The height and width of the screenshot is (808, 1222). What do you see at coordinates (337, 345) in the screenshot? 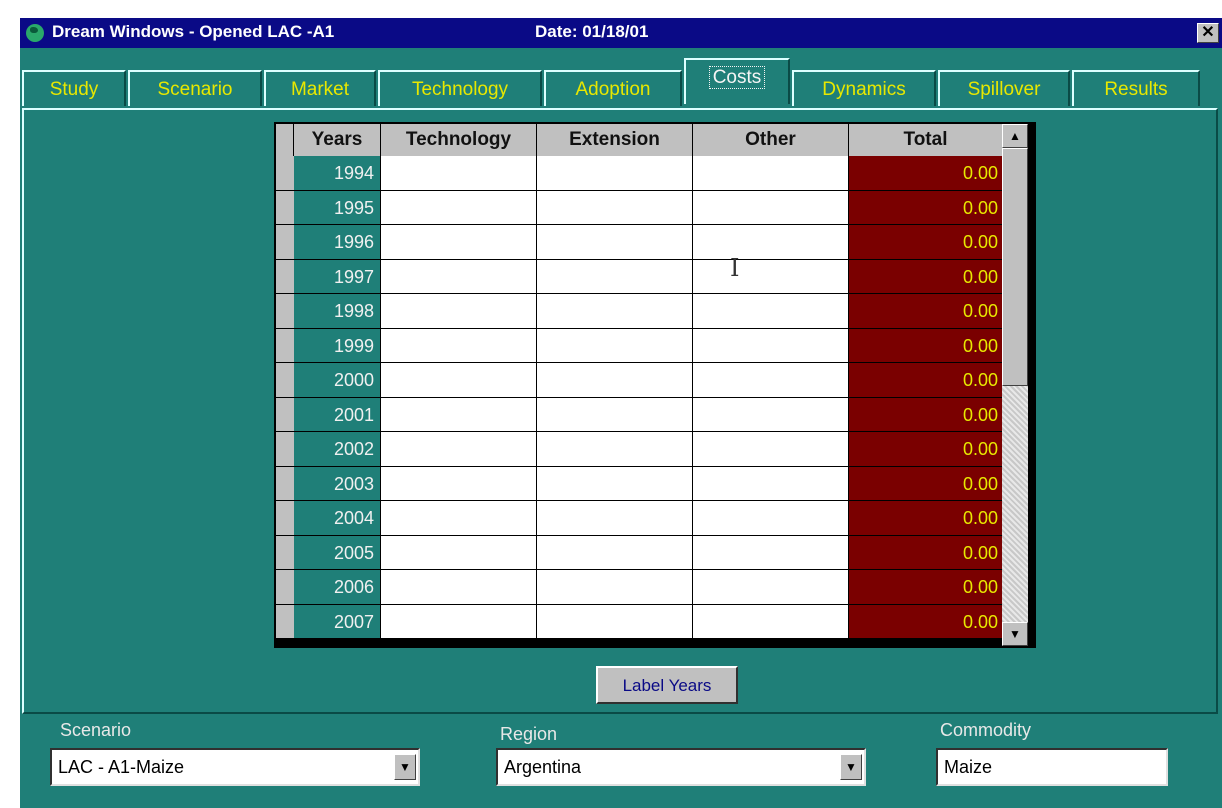
I see `year-cell: 1999` at bounding box center [337, 345].